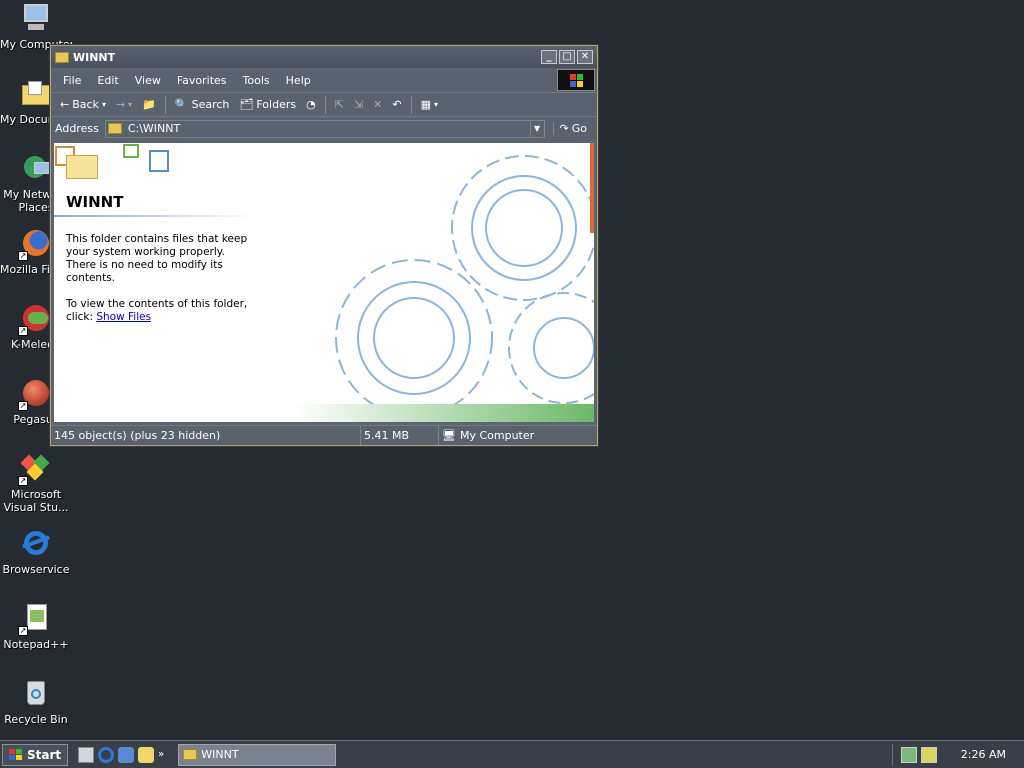  I want to click on kmeleon-icon: ↗, so click(35, 319).